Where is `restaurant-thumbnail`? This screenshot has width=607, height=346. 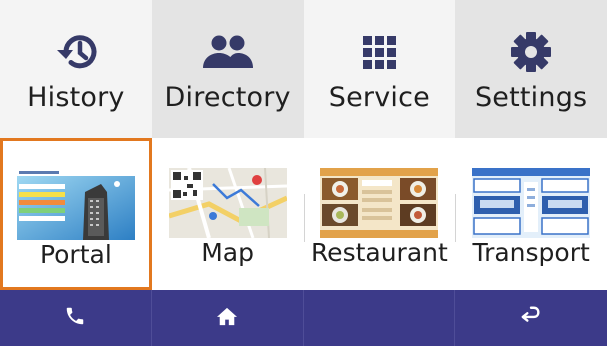
restaurant-thumbnail is located at coordinates (379, 203).